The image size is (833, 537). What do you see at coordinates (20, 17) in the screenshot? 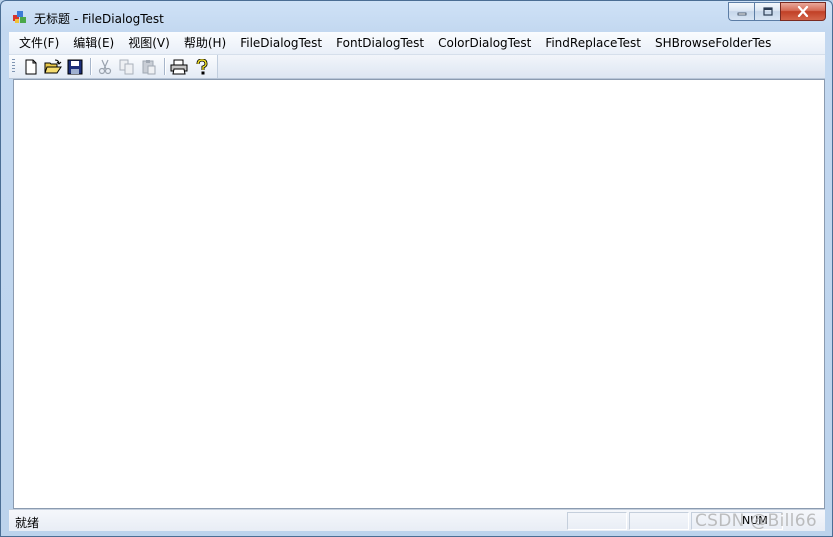
I see `app-icon` at bounding box center [20, 17].